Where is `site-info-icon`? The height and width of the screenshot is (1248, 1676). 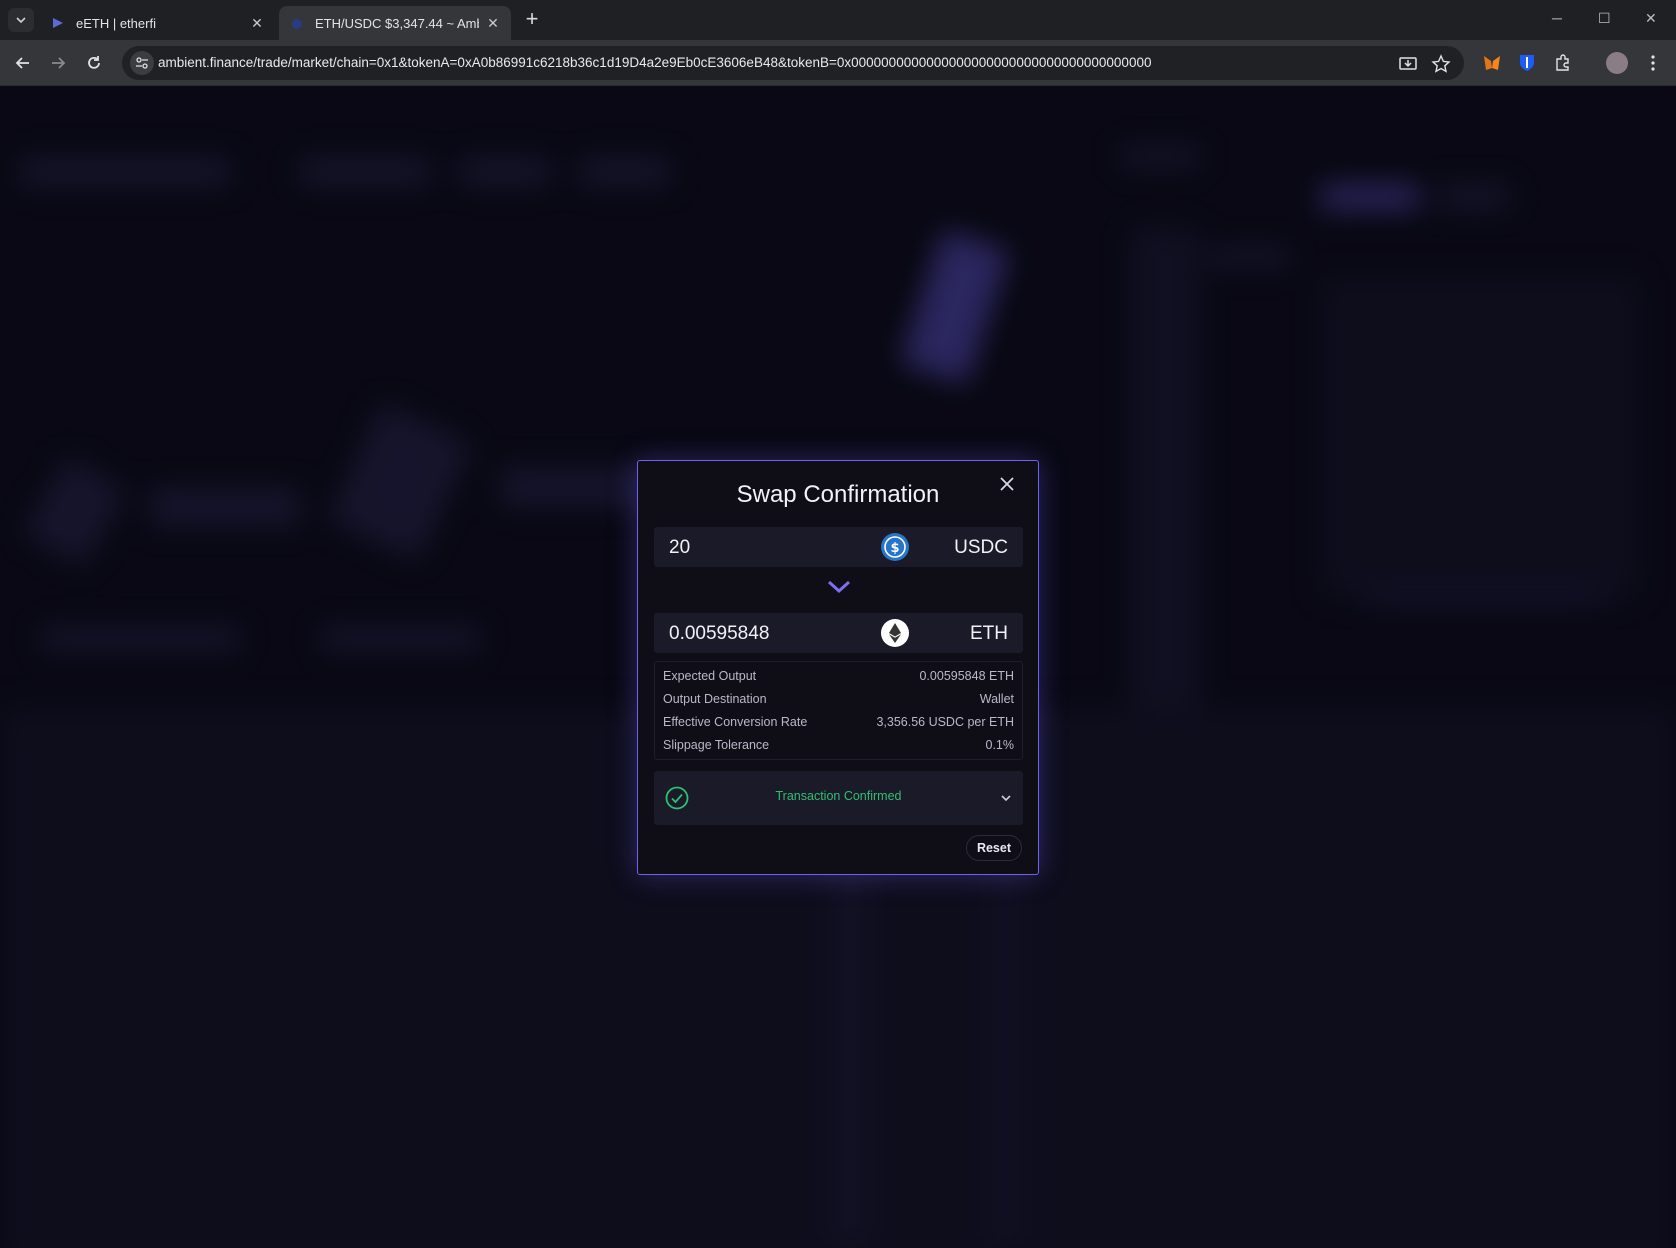 site-info-icon is located at coordinates (142, 63).